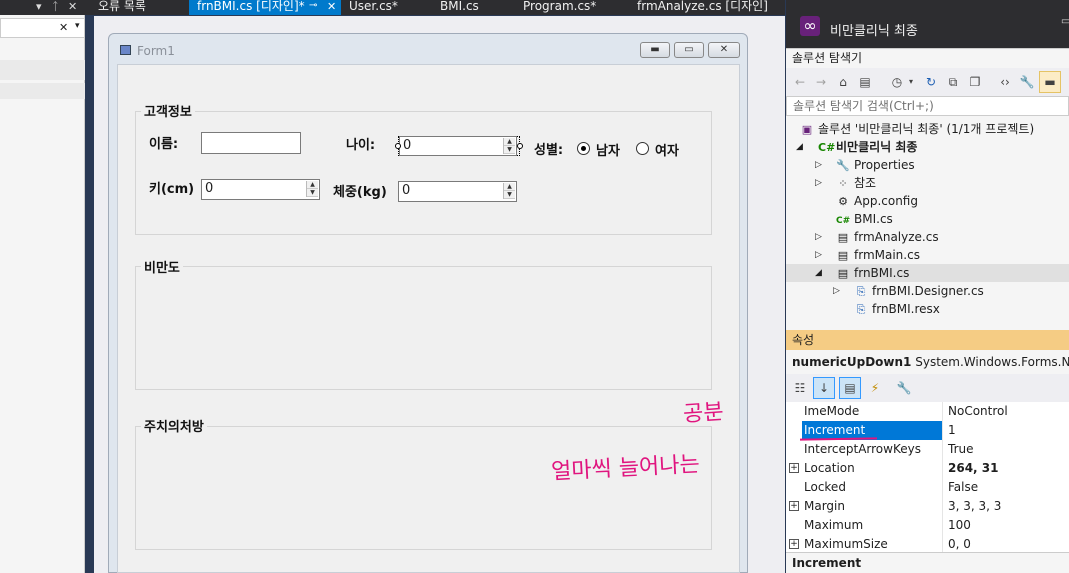 This screenshot has width=1069, height=573. I want to click on restore-icon: ▭, so click(1065, 21).